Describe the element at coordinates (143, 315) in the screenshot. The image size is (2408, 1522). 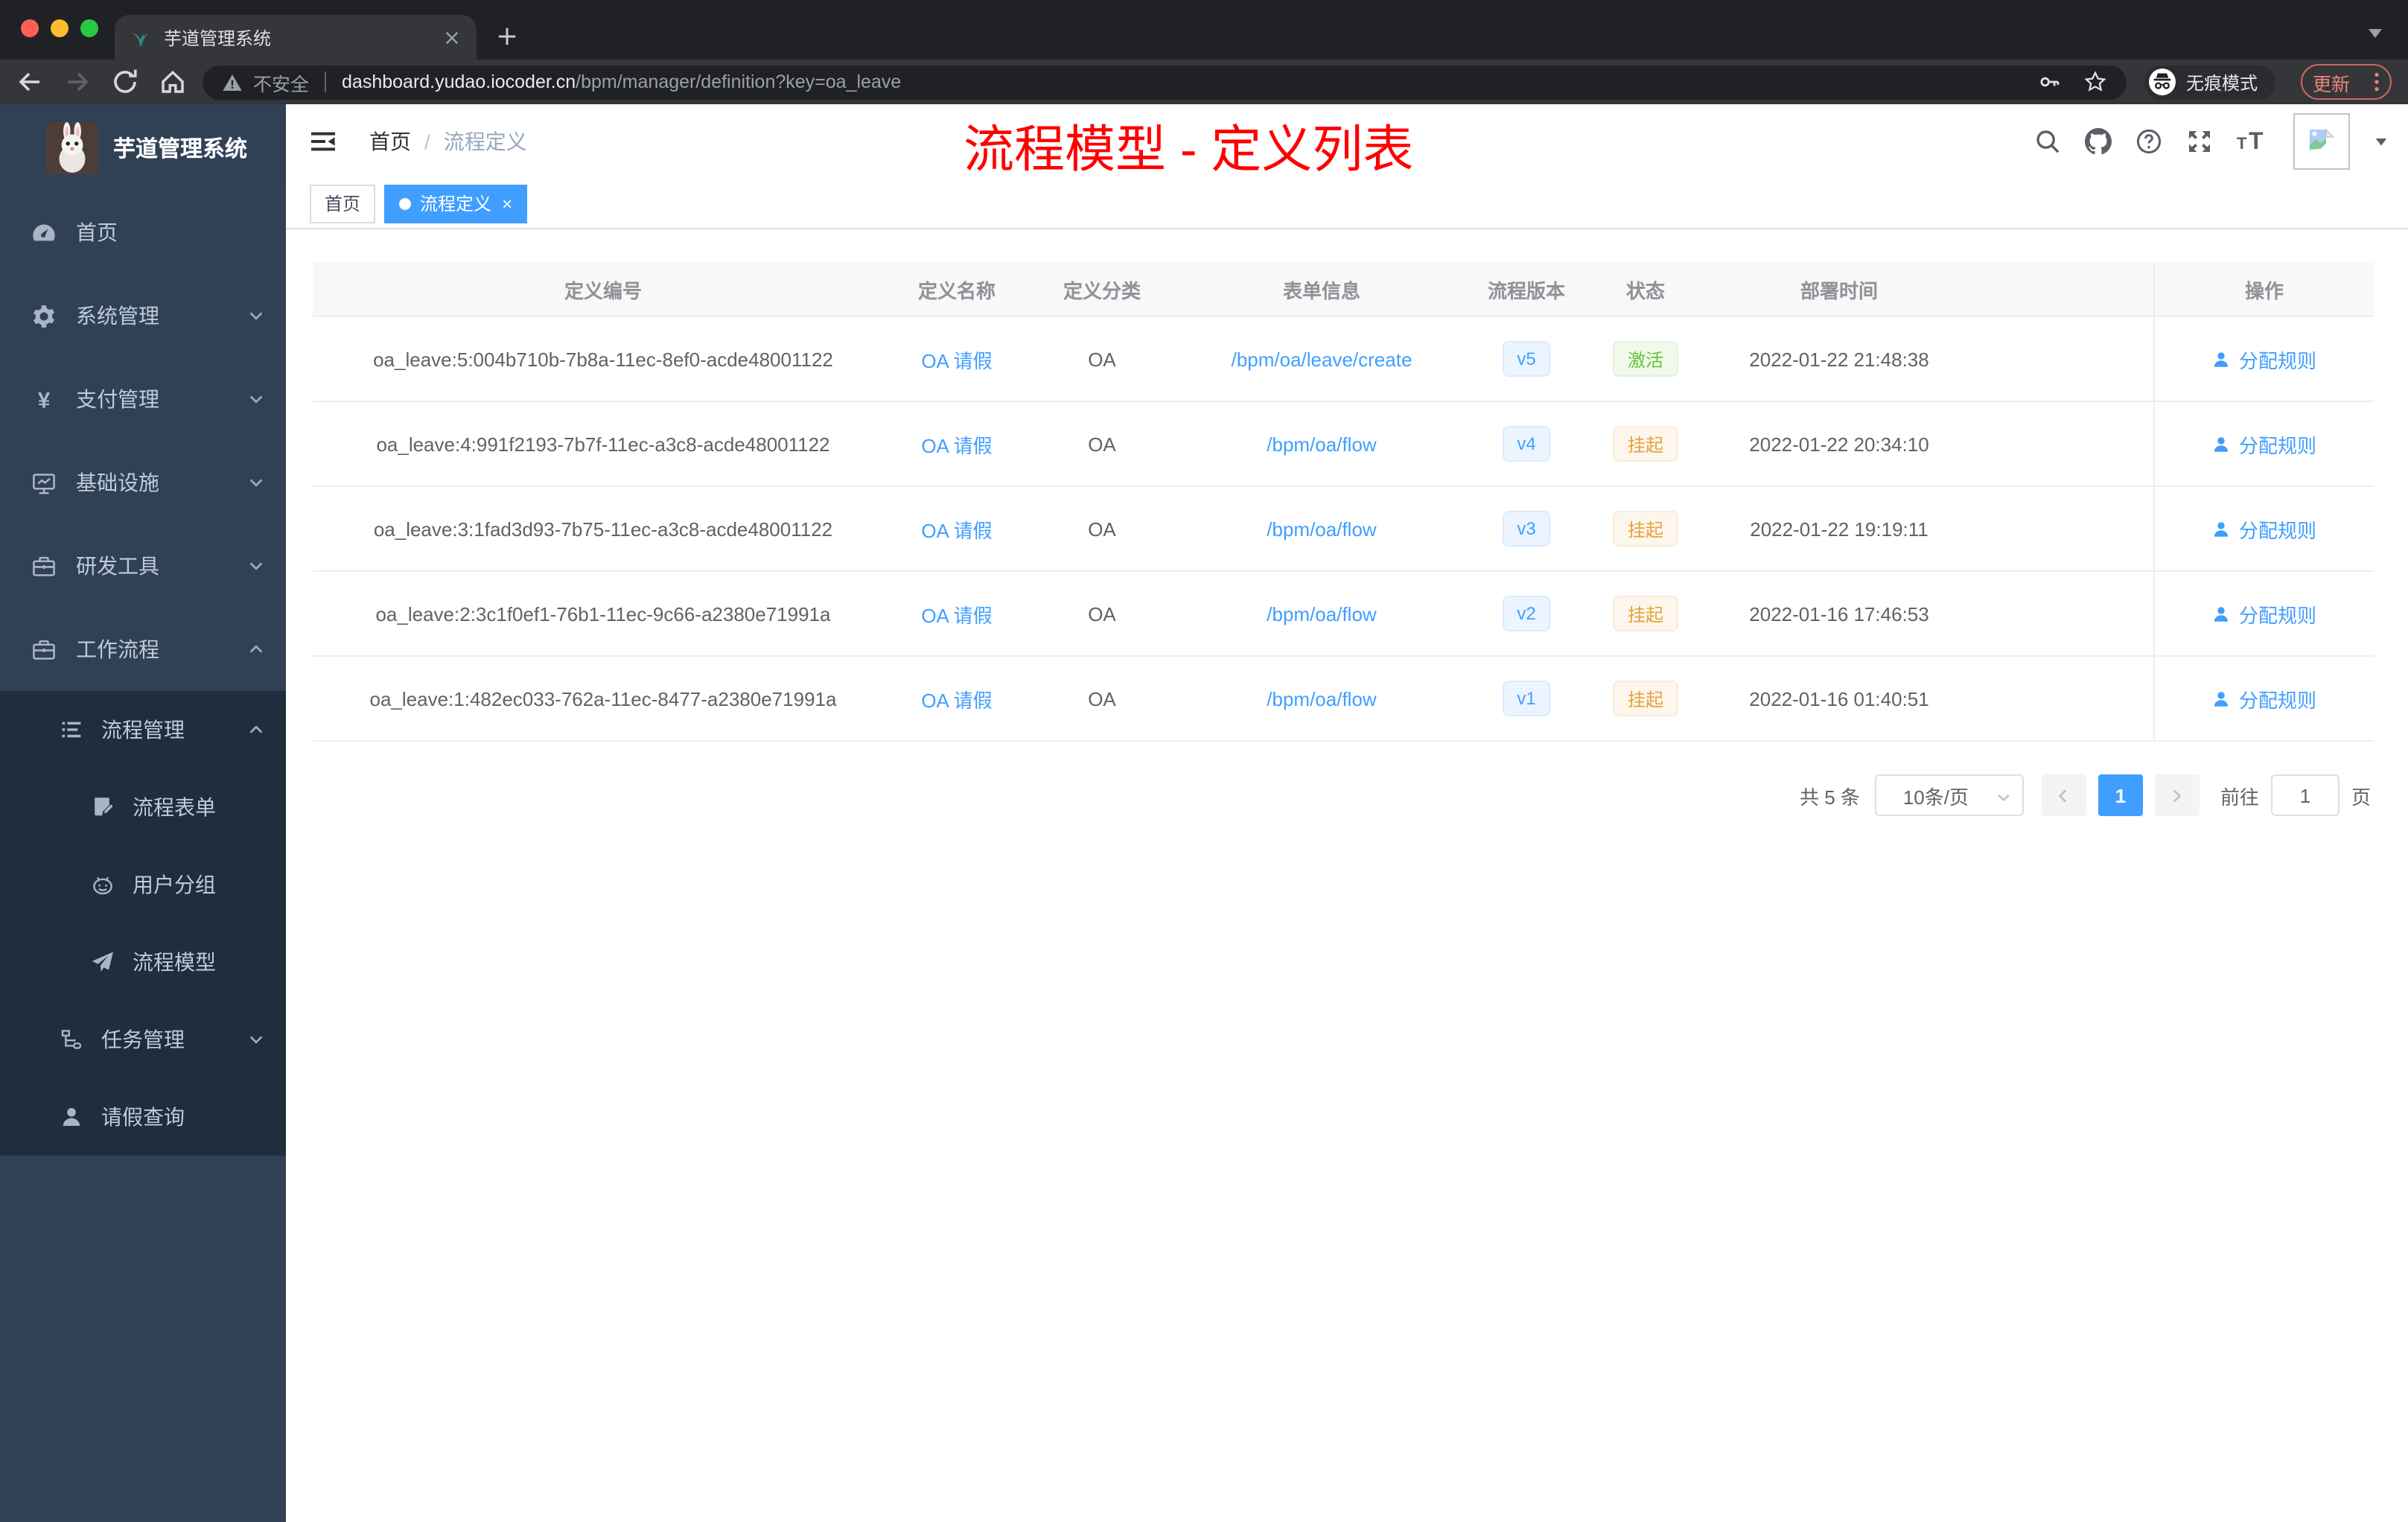
I see `sidebar-item-gear-1: 系统管理` at that location.